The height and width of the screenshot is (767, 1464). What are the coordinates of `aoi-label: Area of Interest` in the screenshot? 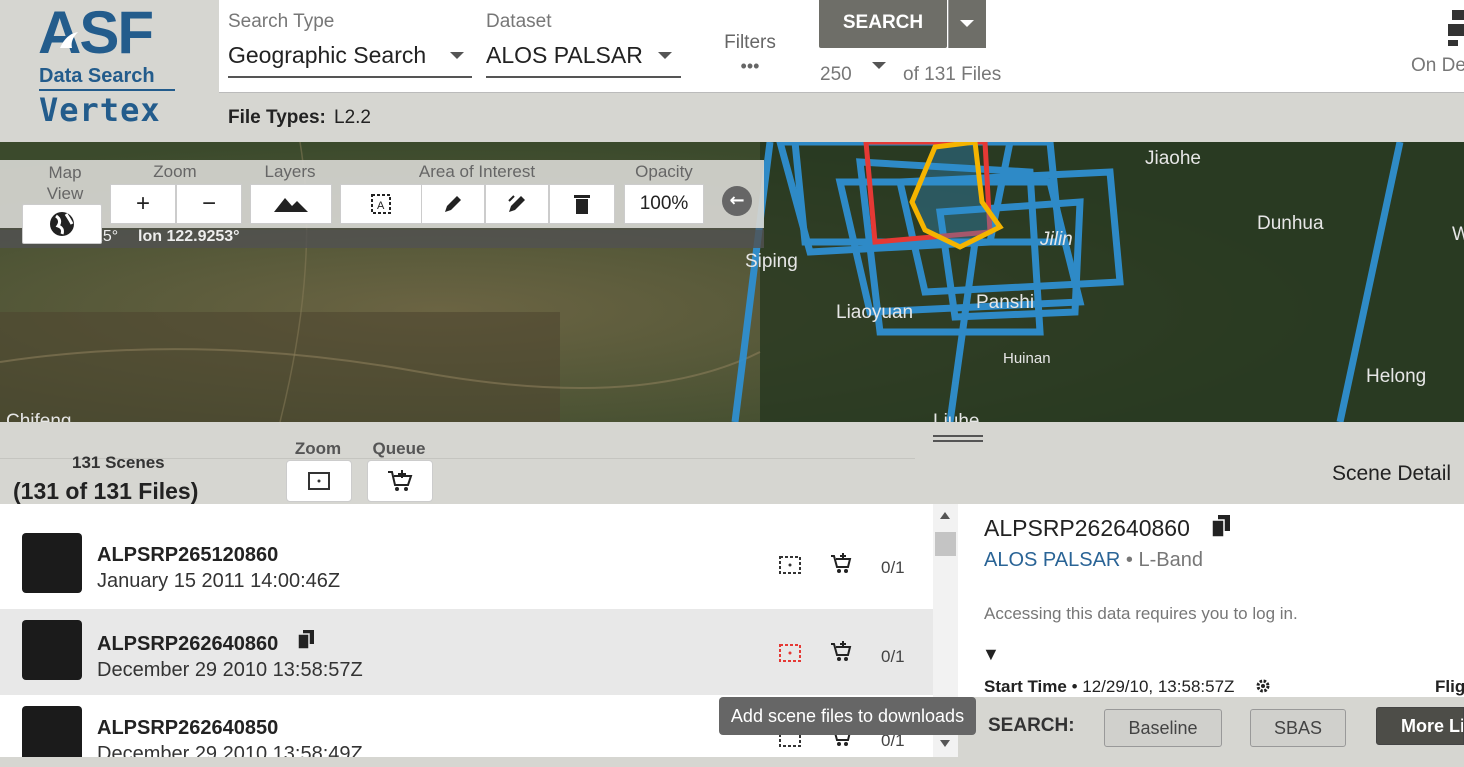 It's located at (477, 171).